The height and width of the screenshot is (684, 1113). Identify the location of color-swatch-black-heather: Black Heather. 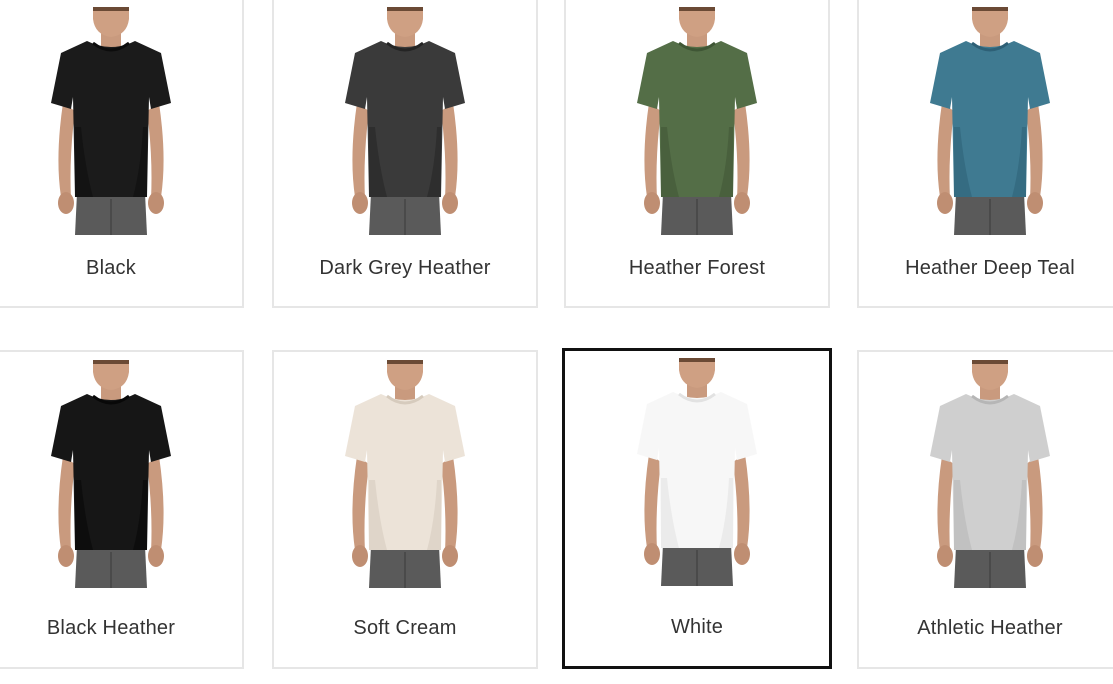
(122, 509).